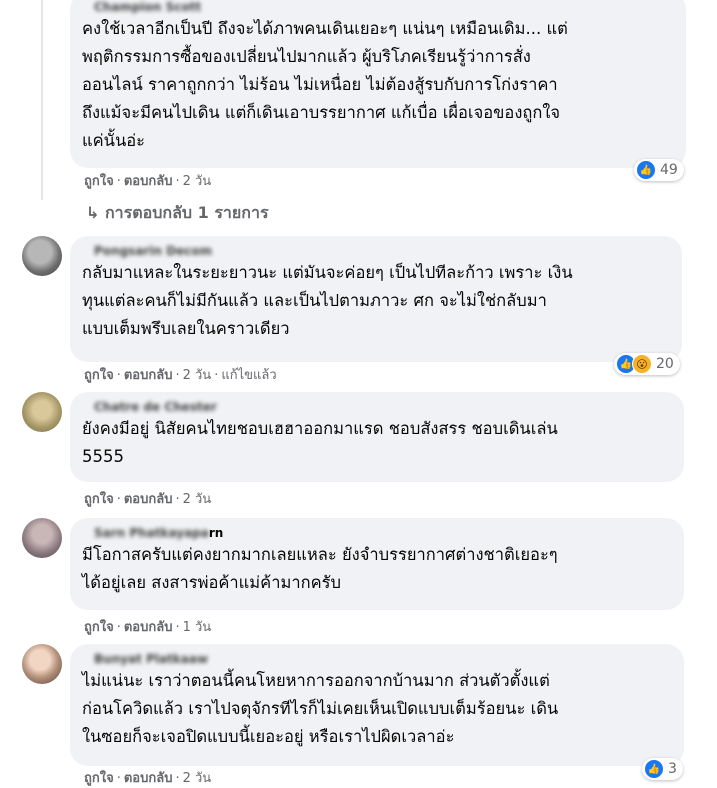 This screenshot has width=717, height=788. What do you see at coordinates (197, 627) in the screenshot?
I see `timestamp: 1 วัน` at bounding box center [197, 627].